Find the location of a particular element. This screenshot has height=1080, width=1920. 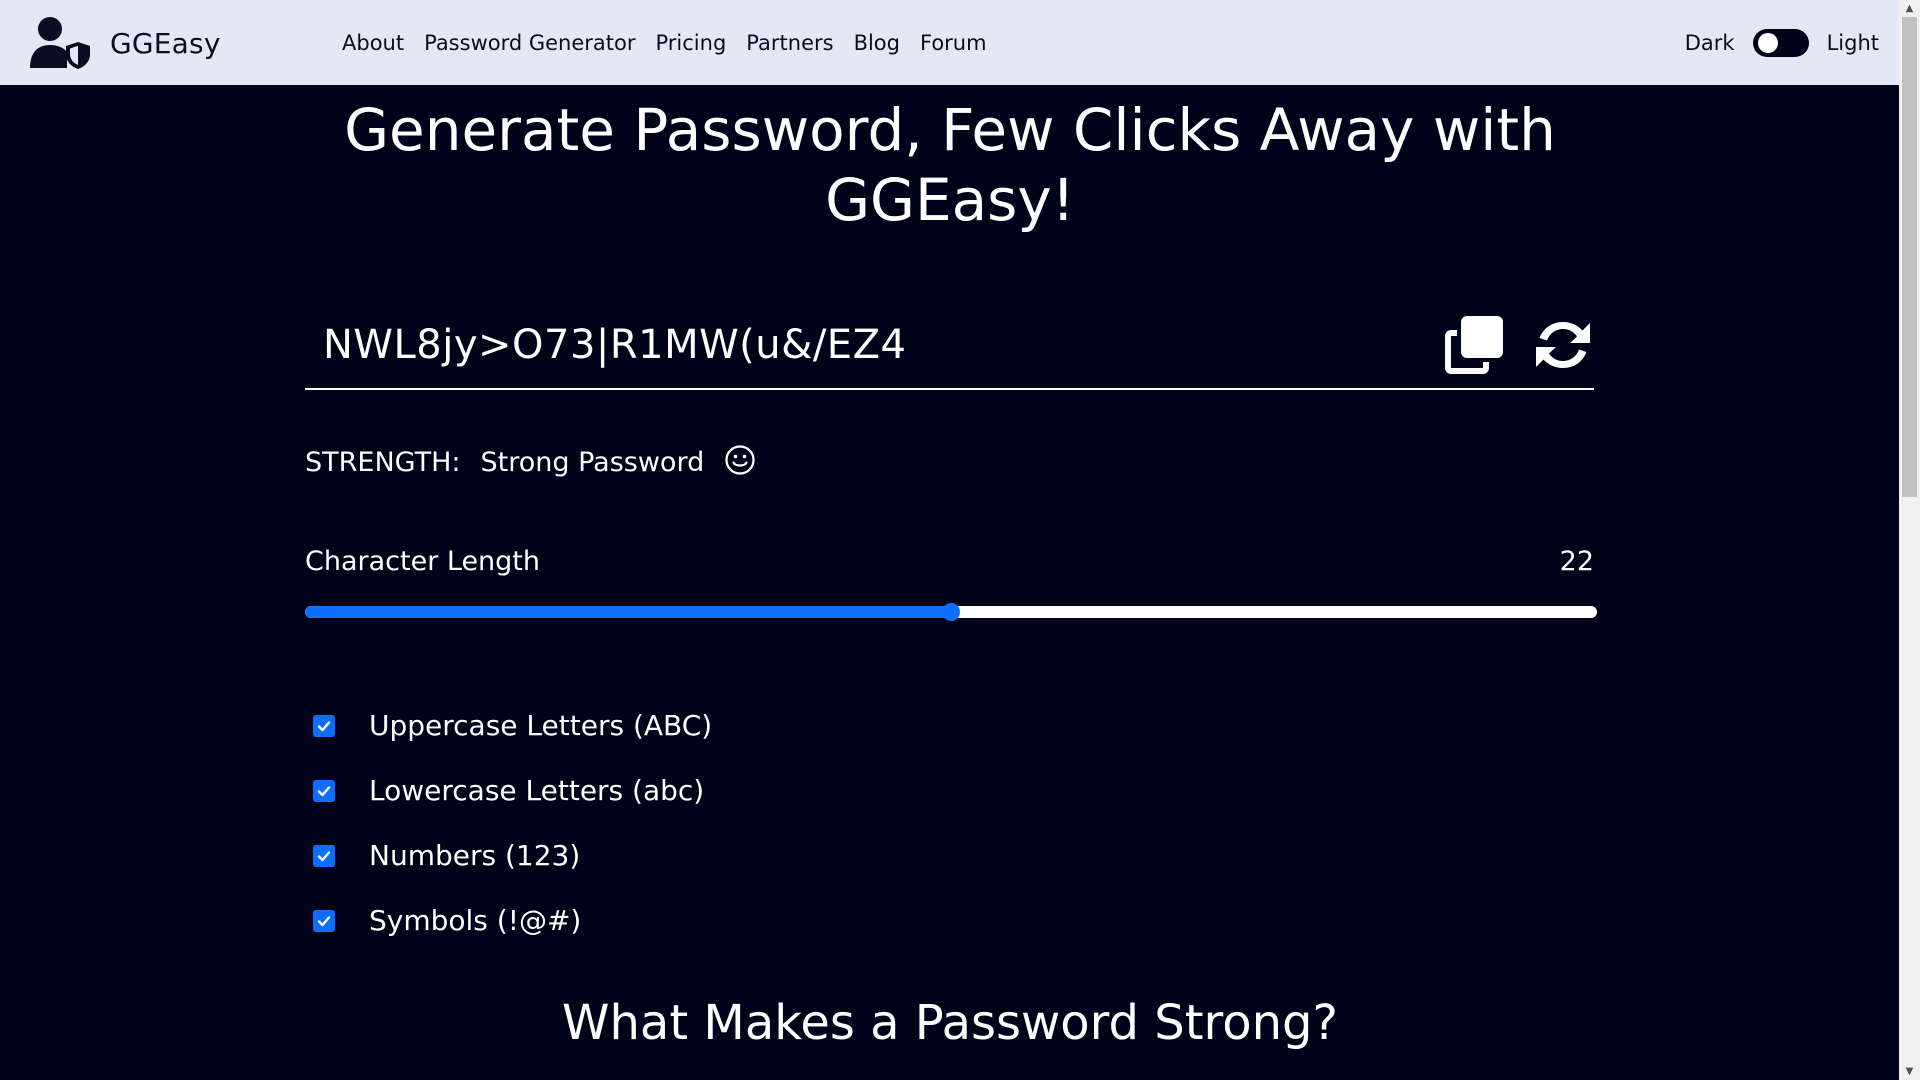

length-label: Character Length is located at coordinates (423, 561).